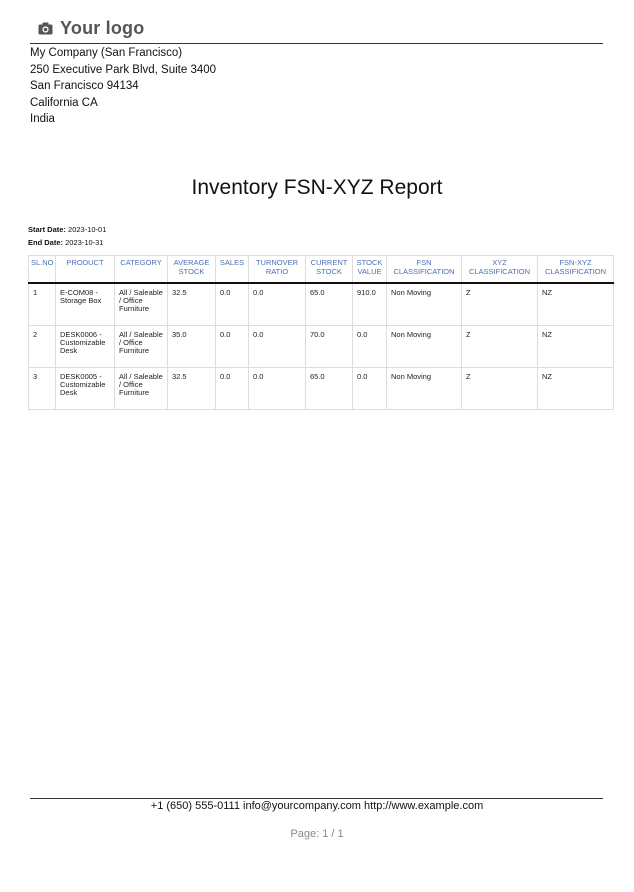  Describe the element at coordinates (329, 346) in the screenshot. I see `cell-current-stock: 70.0` at that location.